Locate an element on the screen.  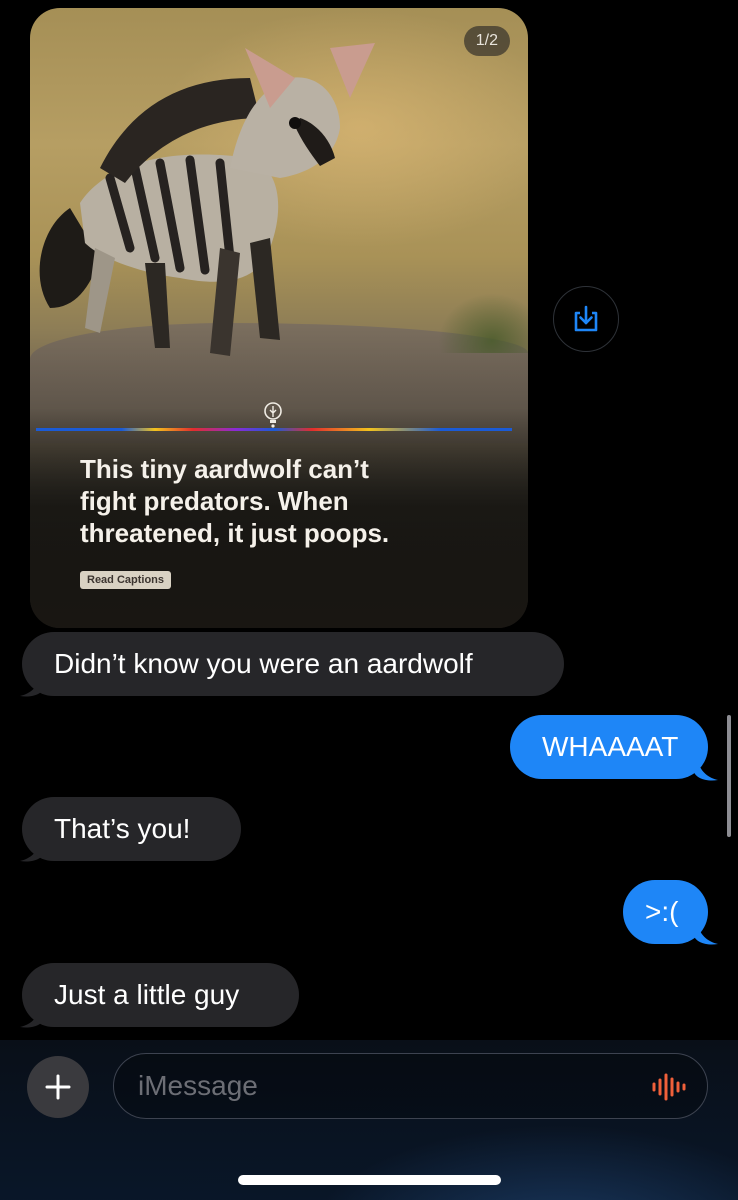
headline-line: This tiny aardwolf can’t is located at coordinates (224, 469).